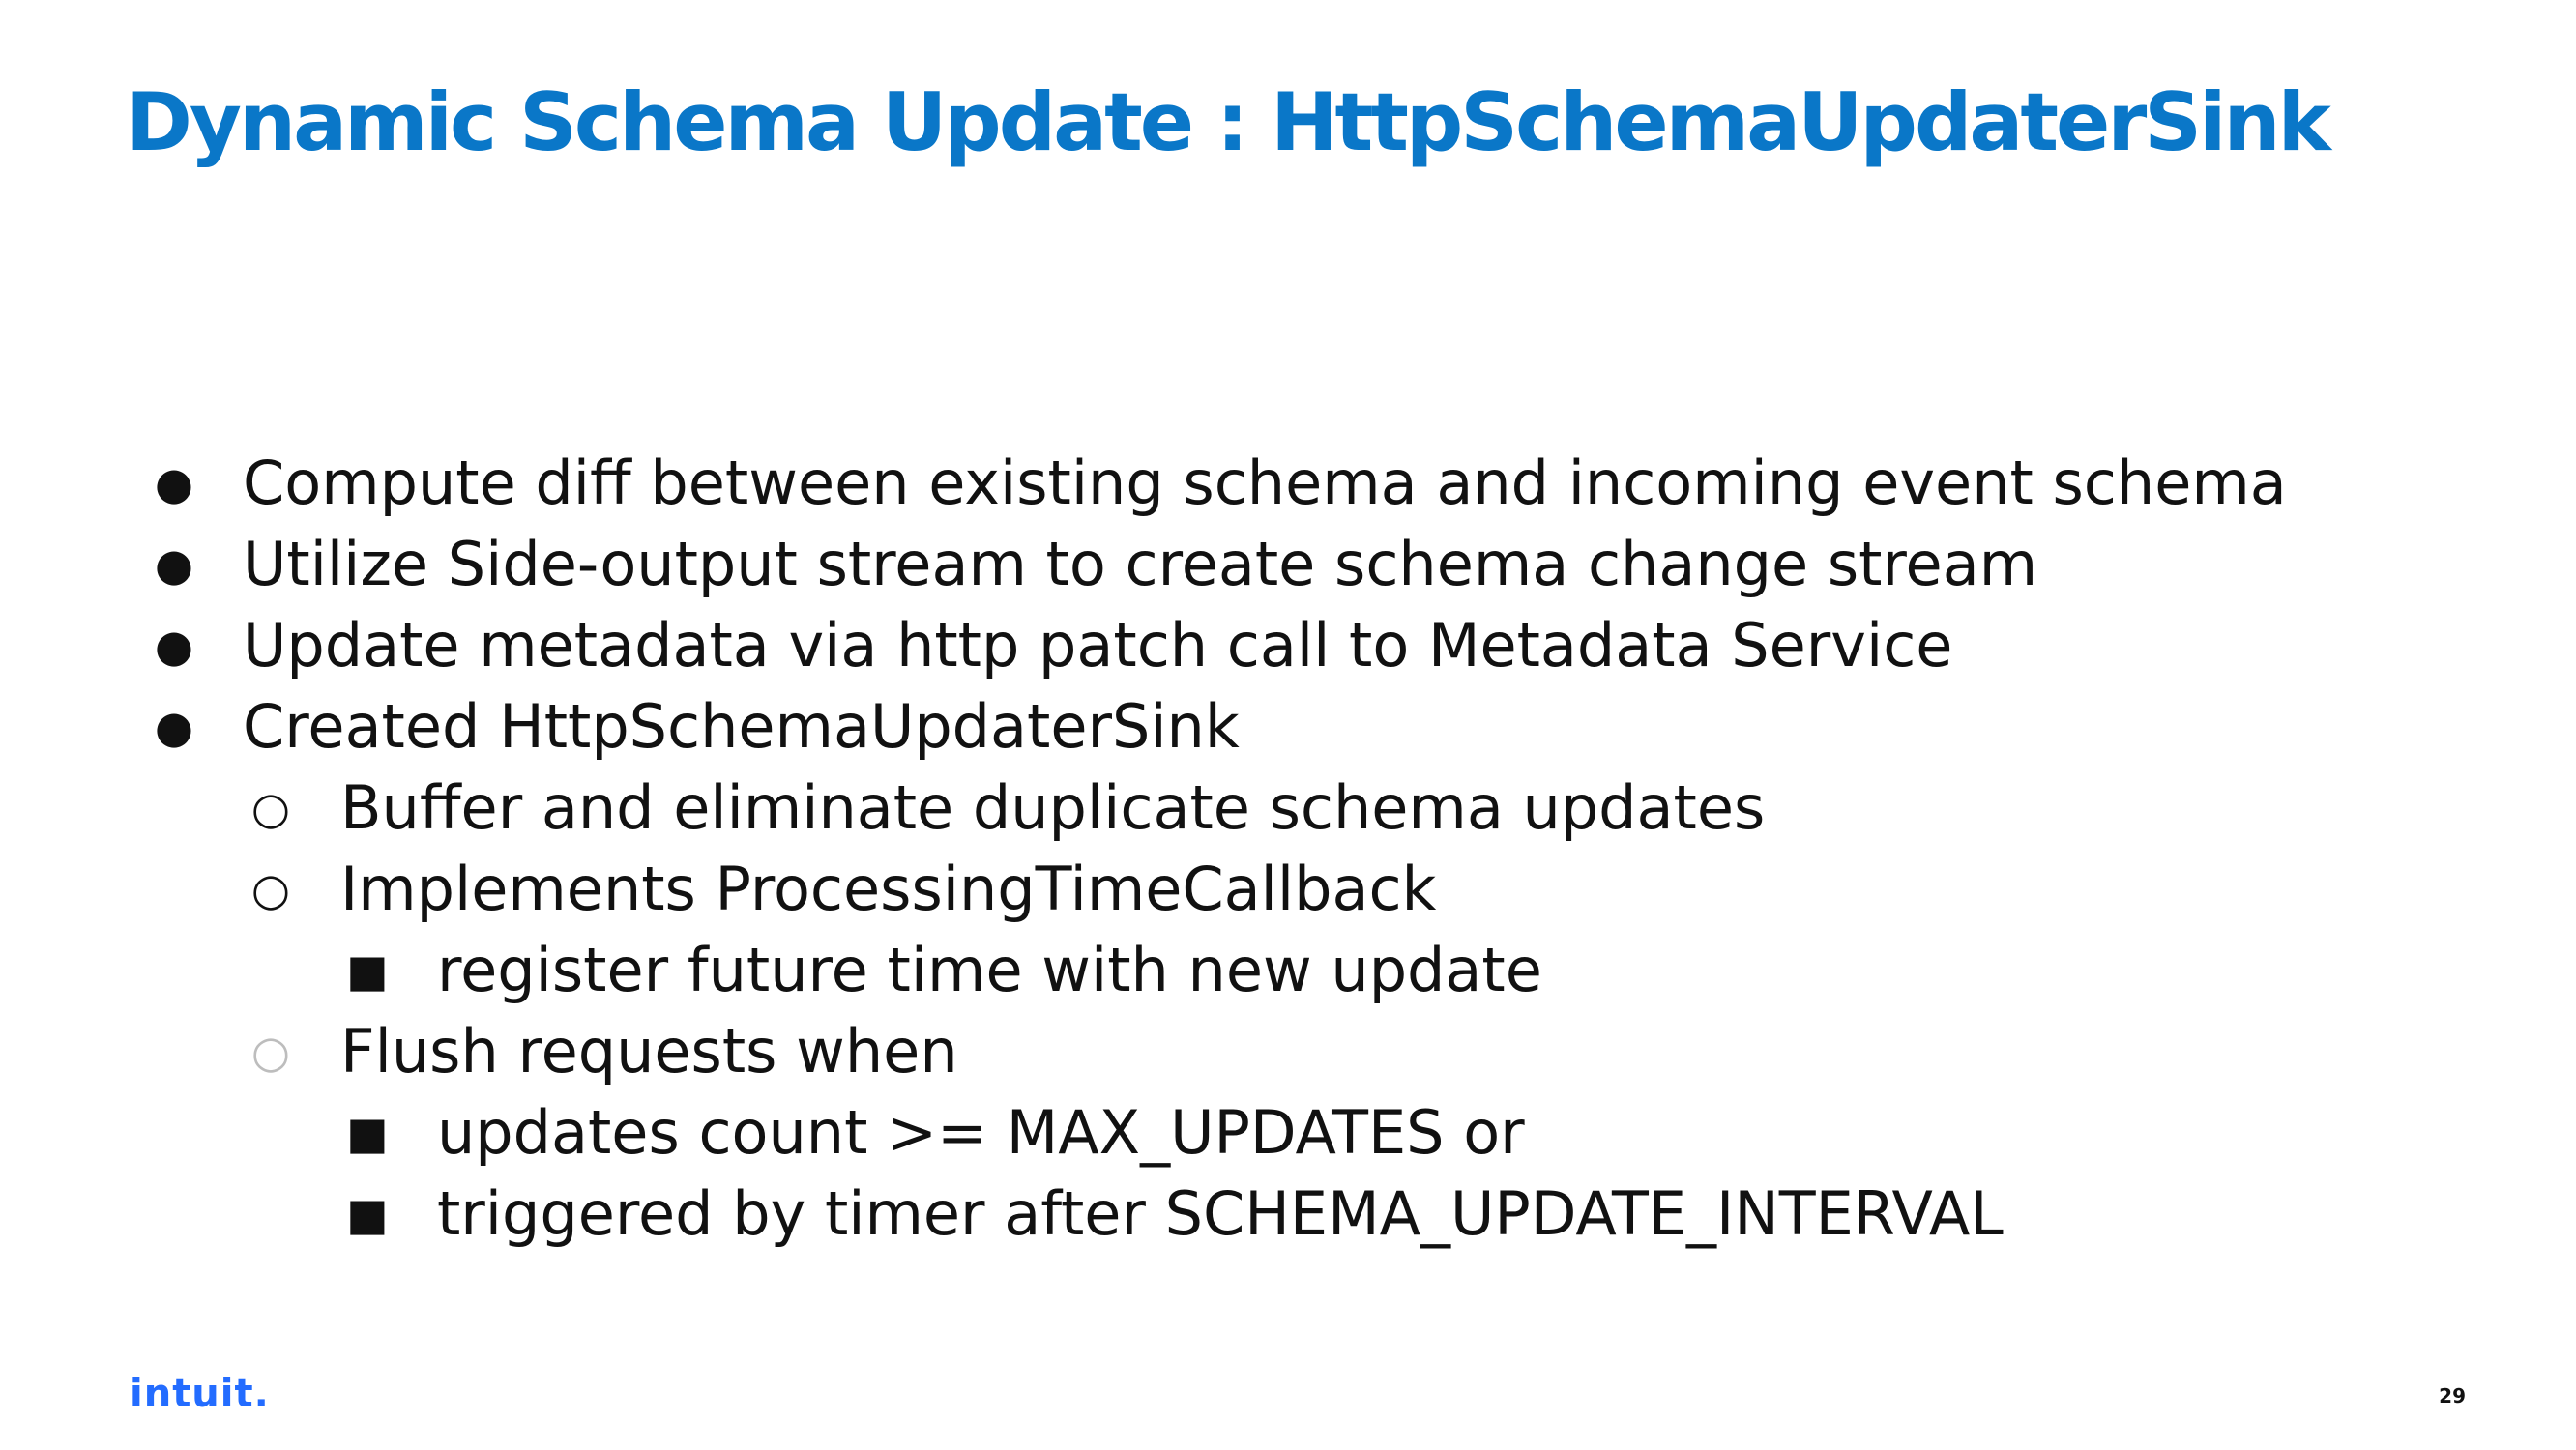  I want to click on bullet-text: Created HttpSchemaUpdaterSink, so click(741, 726).